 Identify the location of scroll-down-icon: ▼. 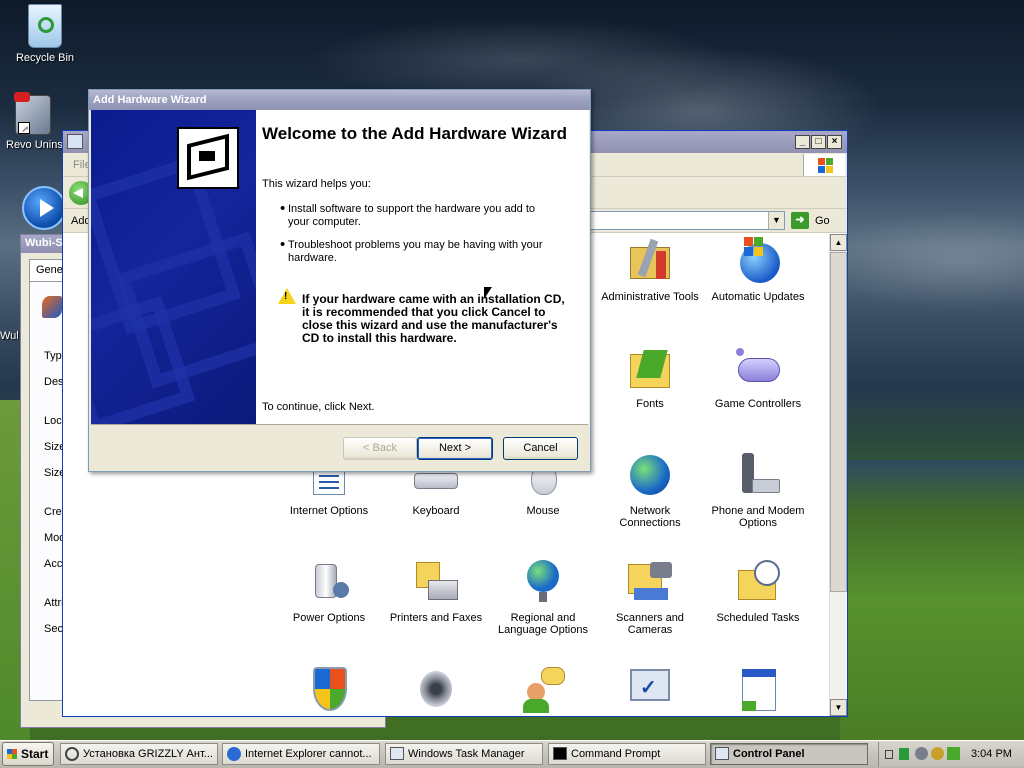
(838, 707).